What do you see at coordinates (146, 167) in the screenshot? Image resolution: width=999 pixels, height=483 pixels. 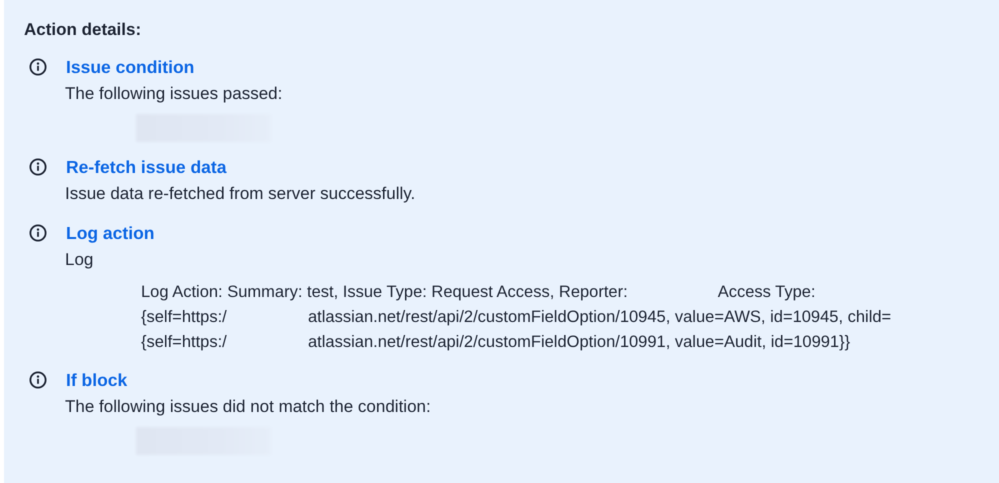 I see `action-title-link: Re-fetch issue data` at bounding box center [146, 167].